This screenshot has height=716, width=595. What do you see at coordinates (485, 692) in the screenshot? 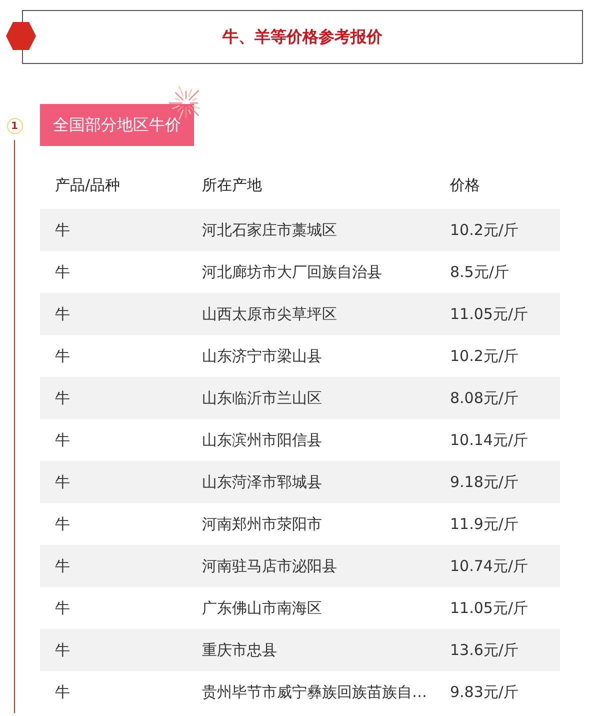
I see `table-cell-text: 9.83元/斤` at bounding box center [485, 692].